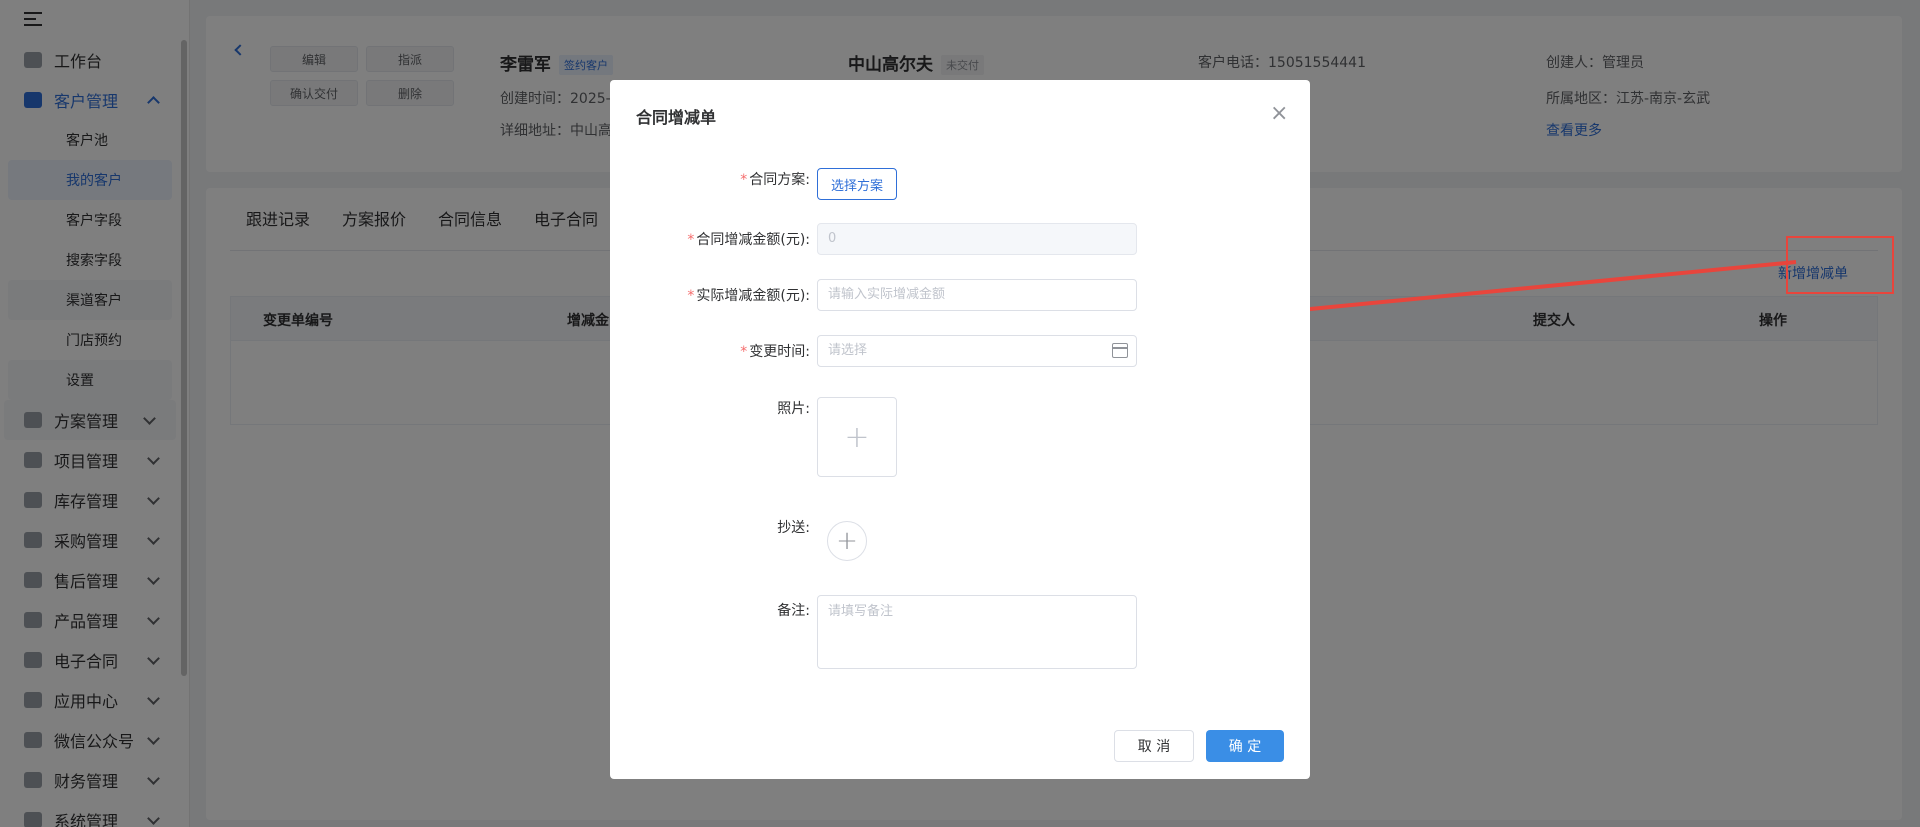 This screenshot has height=827, width=1920. What do you see at coordinates (793, 611) in the screenshot?
I see `note-label: 备注:` at bounding box center [793, 611].